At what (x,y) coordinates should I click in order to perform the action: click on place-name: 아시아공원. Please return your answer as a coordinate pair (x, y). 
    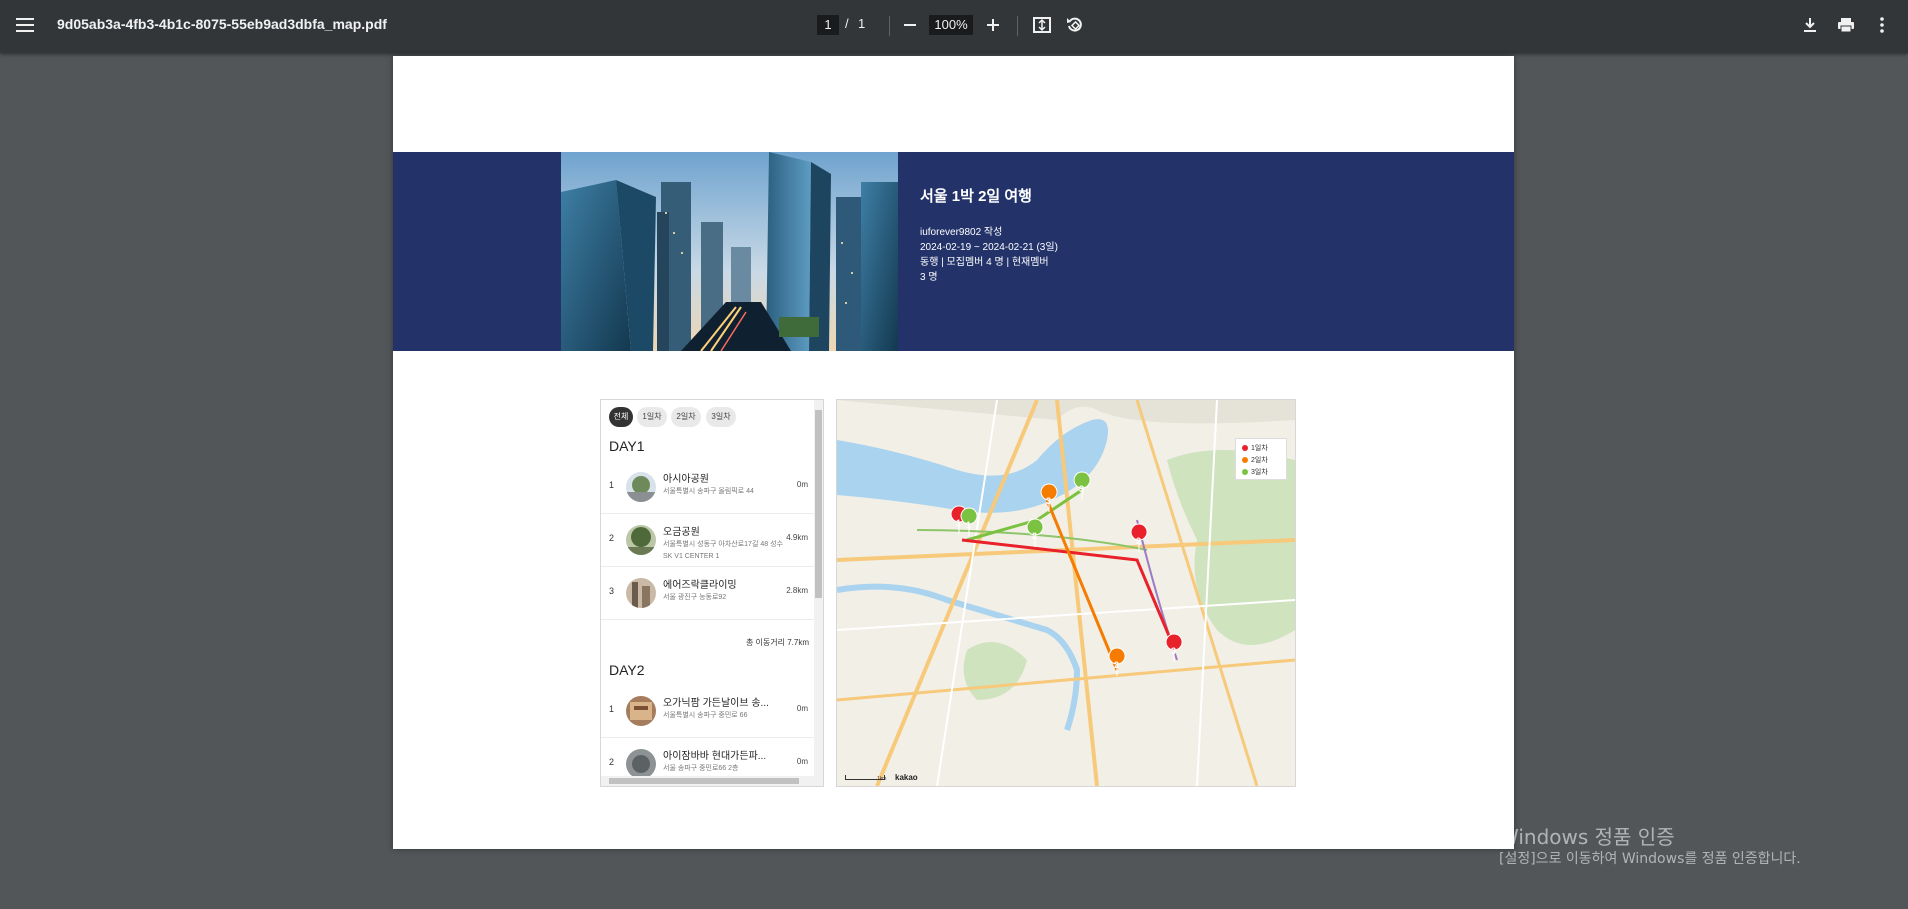
    Looking at the image, I should click on (686, 479).